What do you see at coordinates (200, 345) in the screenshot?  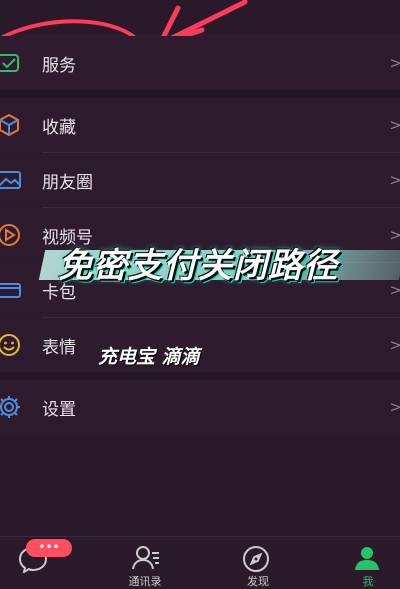 I see `menu-item-stickers: 表情 >` at bounding box center [200, 345].